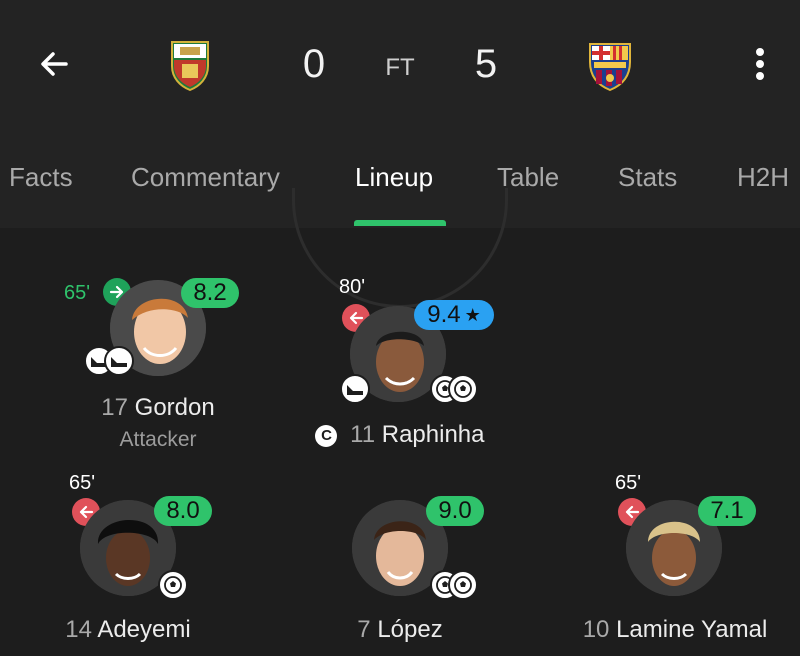  What do you see at coordinates (400, 67) in the screenshot?
I see `match-status: FT` at bounding box center [400, 67].